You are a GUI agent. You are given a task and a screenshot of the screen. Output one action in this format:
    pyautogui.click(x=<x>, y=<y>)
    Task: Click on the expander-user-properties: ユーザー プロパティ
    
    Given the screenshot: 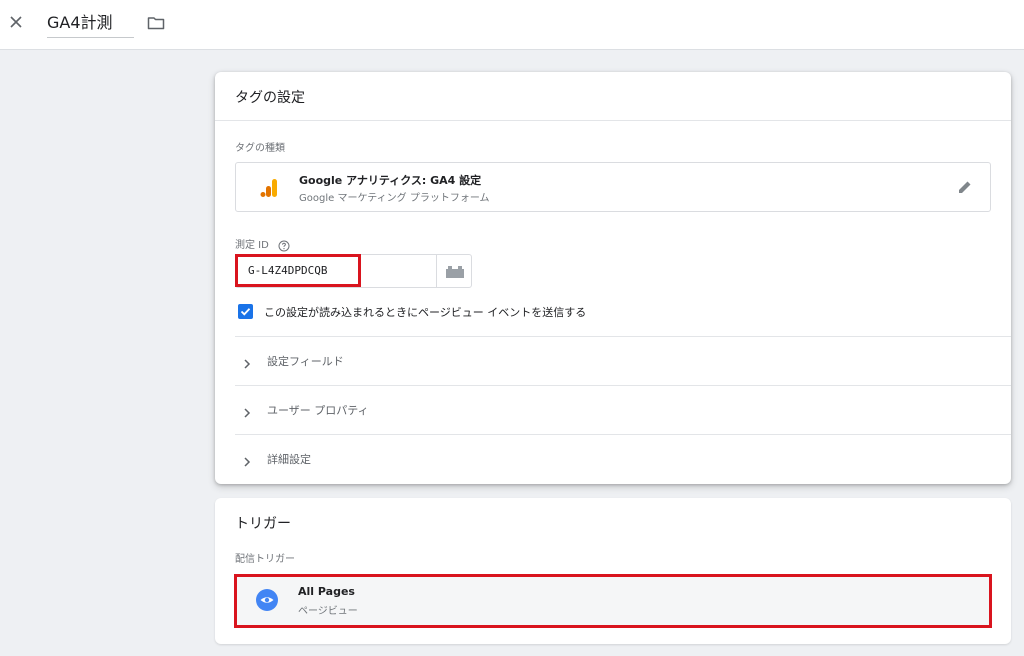 What is the action you would take?
    pyautogui.click(x=623, y=409)
    